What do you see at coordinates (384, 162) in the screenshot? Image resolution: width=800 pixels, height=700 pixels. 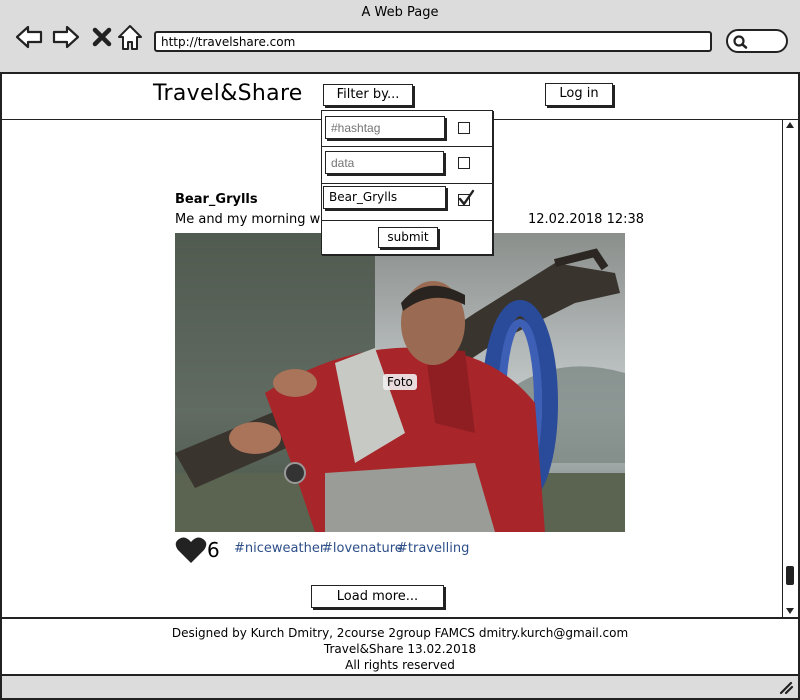 I see `date-filter-input` at bounding box center [384, 162].